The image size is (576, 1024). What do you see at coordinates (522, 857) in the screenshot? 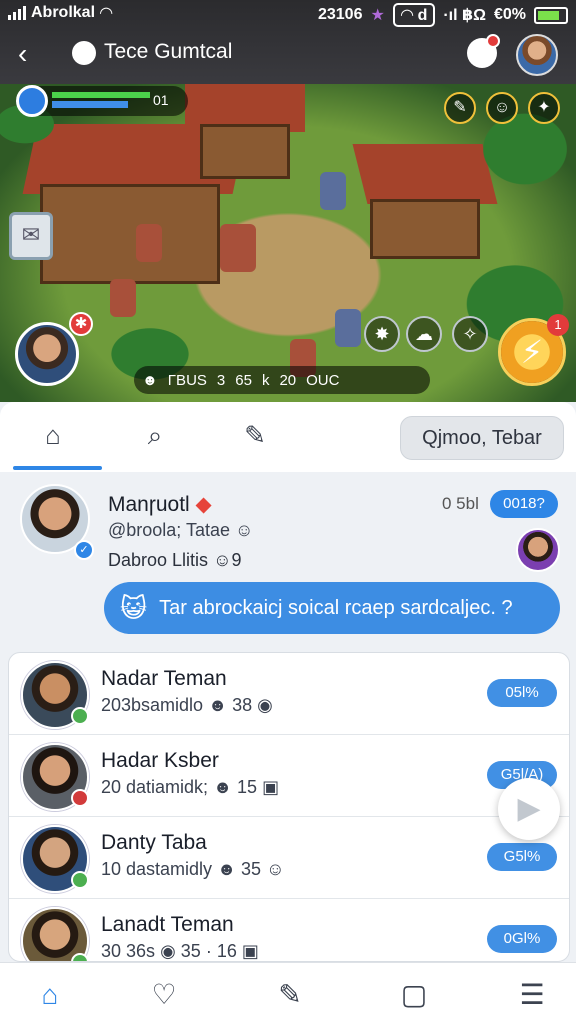
I see `friend-badge: G5l%` at bounding box center [522, 857].